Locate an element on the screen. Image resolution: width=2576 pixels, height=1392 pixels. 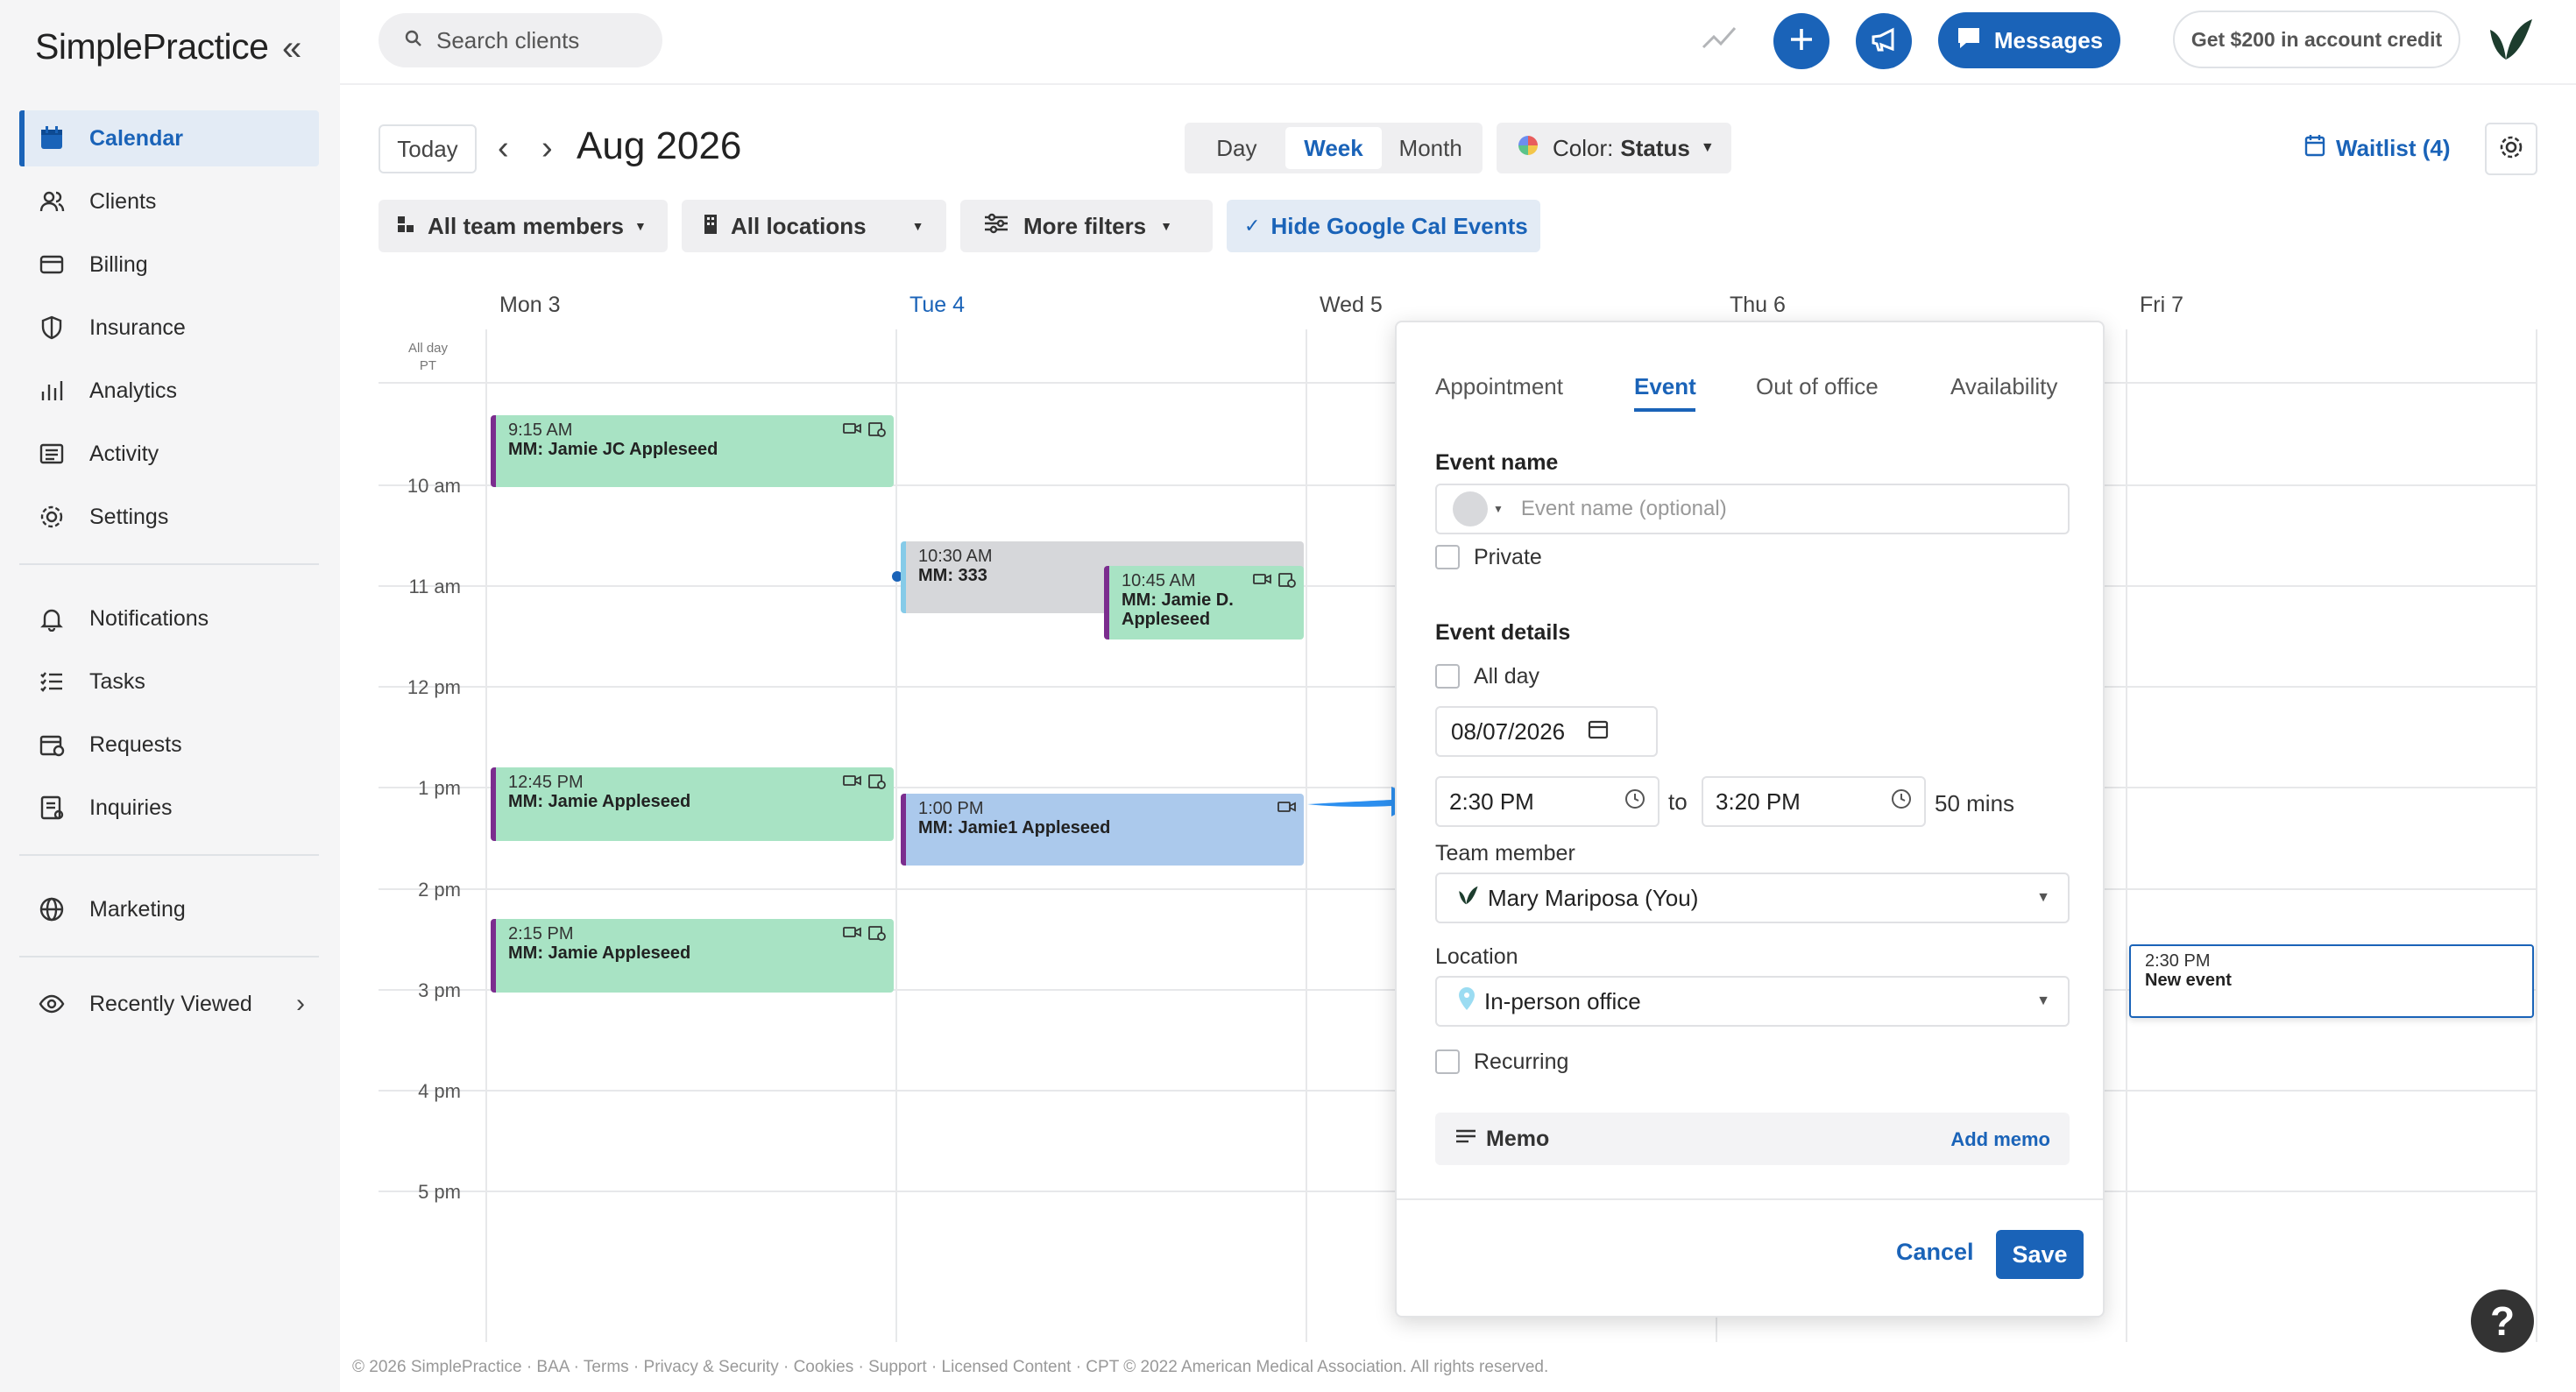
sidebar-divider is located at coordinates (169, 957).